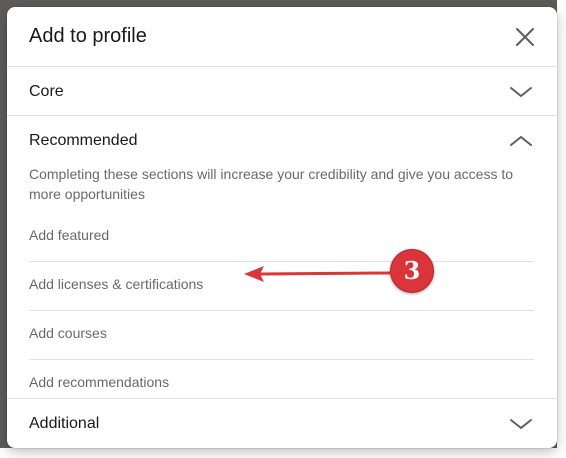 This screenshot has width=566, height=458. I want to click on section-core-toggle: Core, so click(282, 91).